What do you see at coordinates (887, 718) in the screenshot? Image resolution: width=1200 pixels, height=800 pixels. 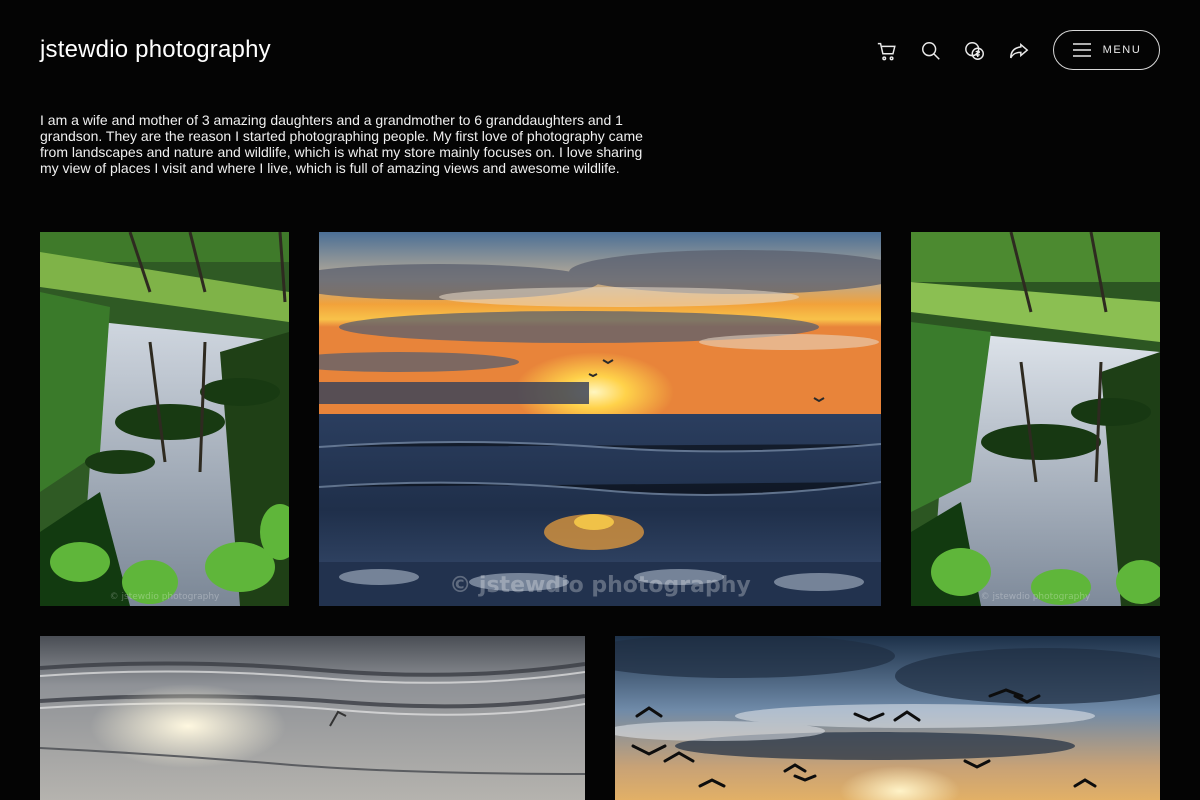 I see `gallery-photo-birds-sunset` at bounding box center [887, 718].